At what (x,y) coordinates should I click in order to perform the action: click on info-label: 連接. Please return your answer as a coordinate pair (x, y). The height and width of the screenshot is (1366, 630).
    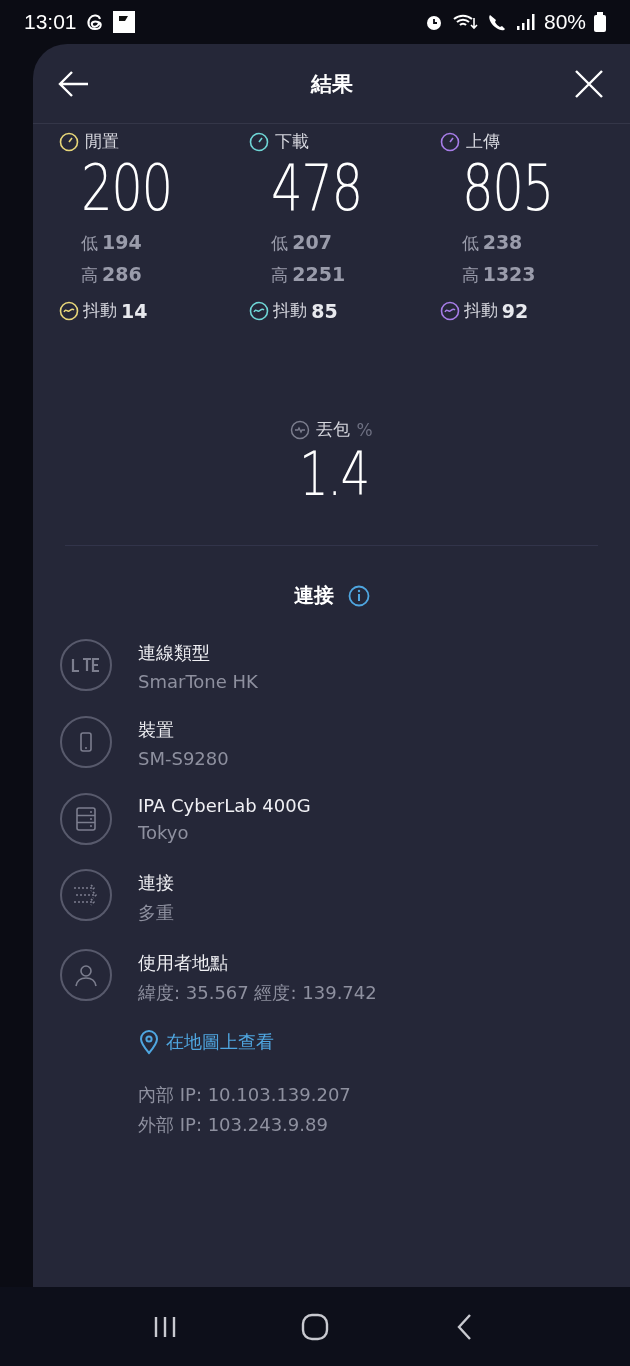
    Looking at the image, I should click on (156, 883).